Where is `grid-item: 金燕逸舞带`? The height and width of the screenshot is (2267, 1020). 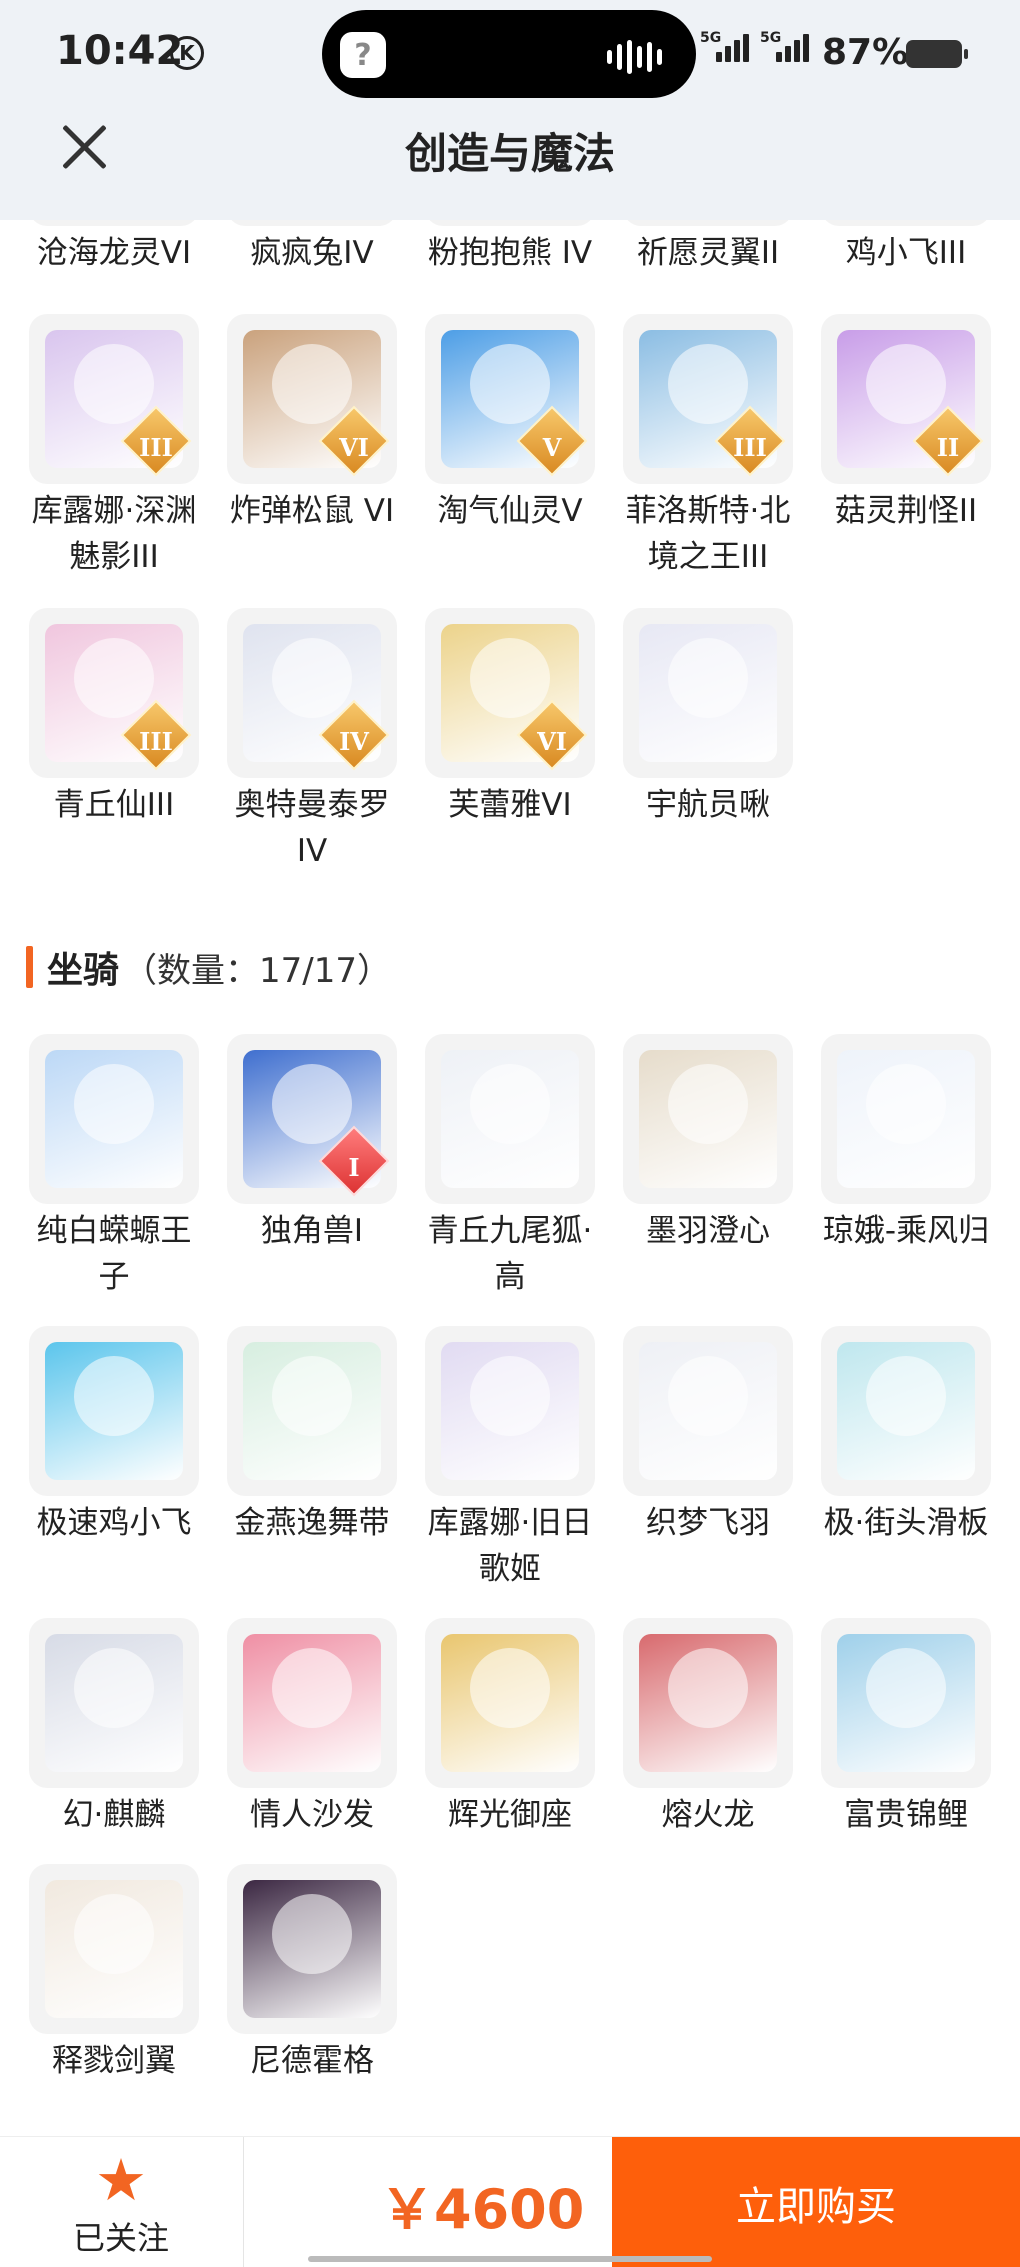 grid-item: 金燕逸舞带 is located at coordinates (312, 1436).